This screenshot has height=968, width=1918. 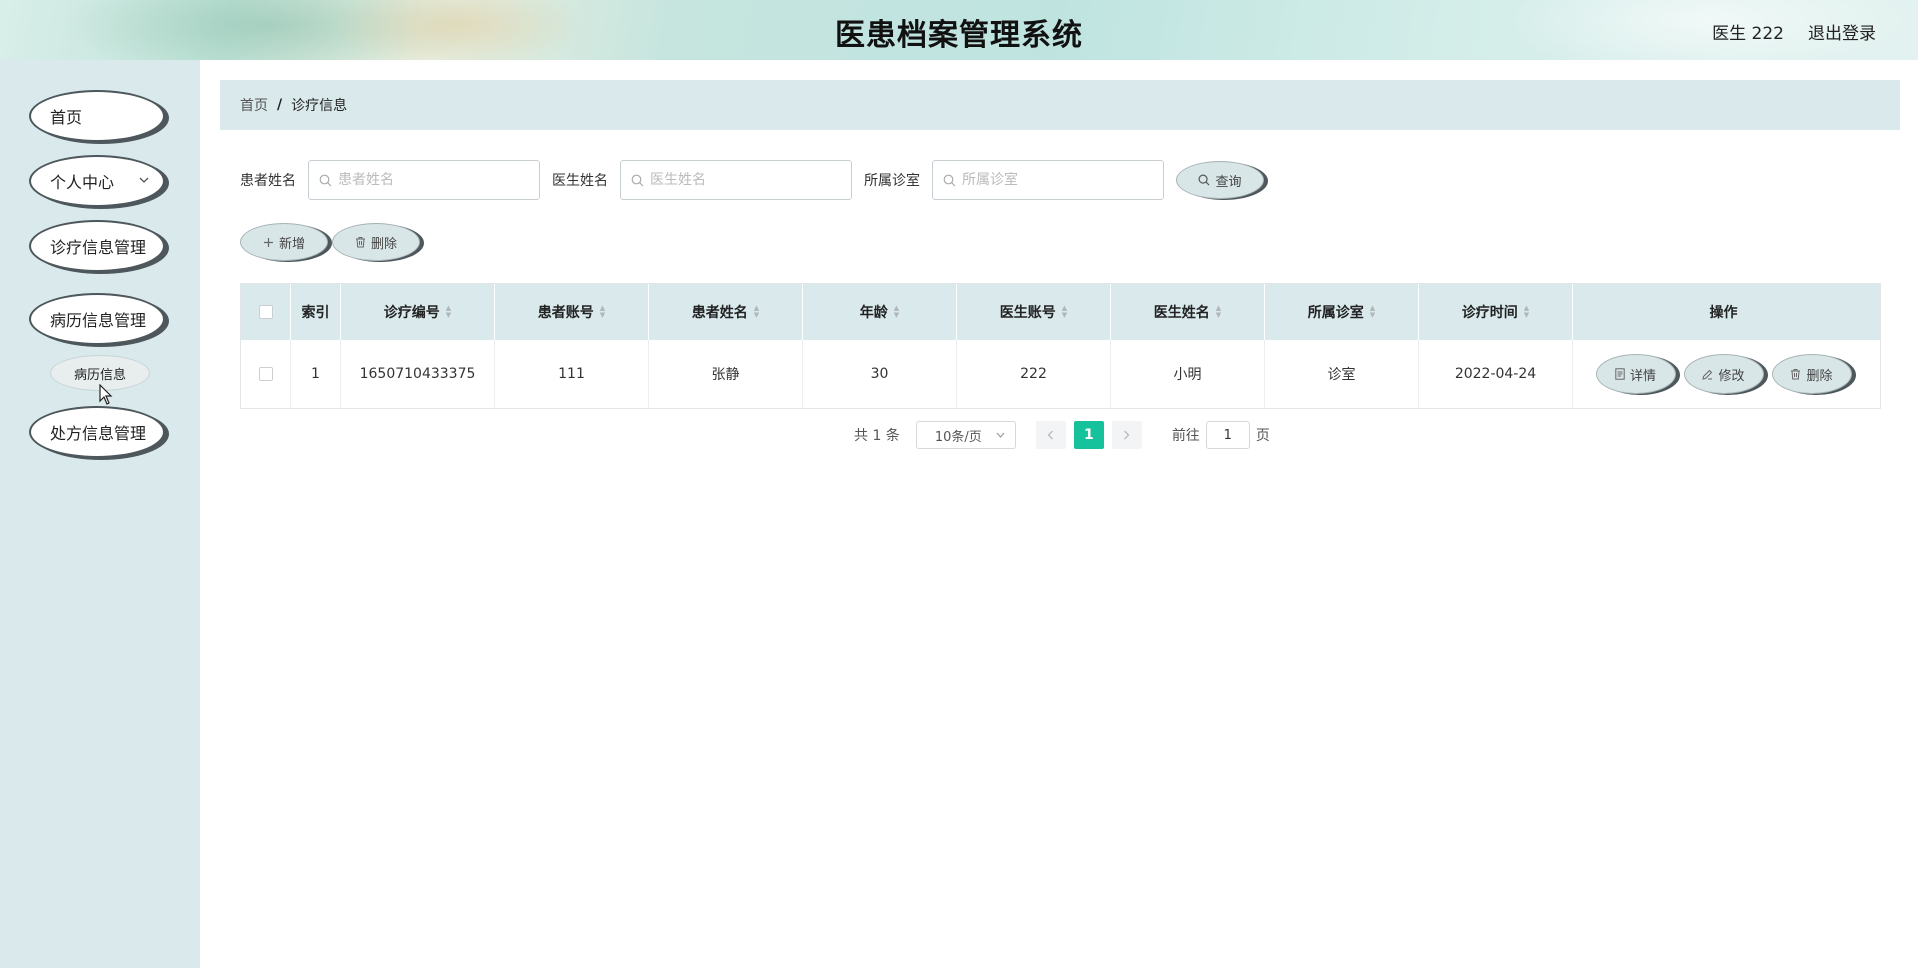 What do you see at coordinates (880, 374) in the screenshot?
I see `cell-age: 30` at bounding box center [880, 374].